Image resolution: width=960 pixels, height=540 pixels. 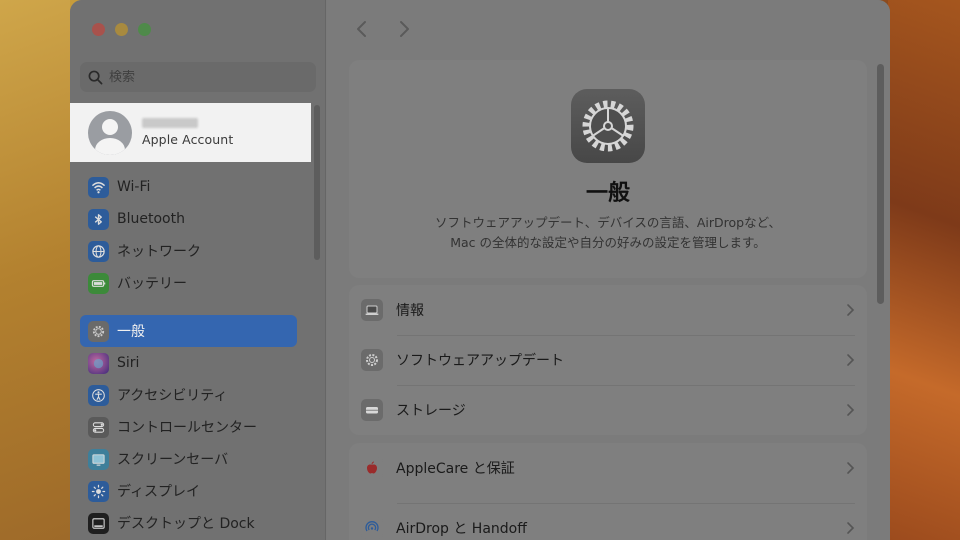 I want to click on storage-icon, so click(x=372, y=410).